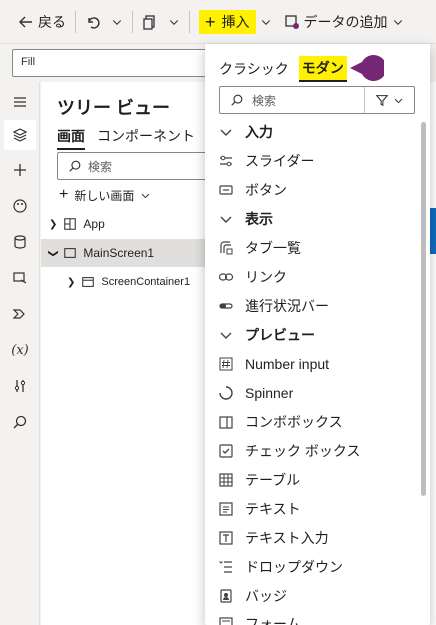 This screenshot has height=625, width=436. I want to click on media-icon, so click(20, 278).